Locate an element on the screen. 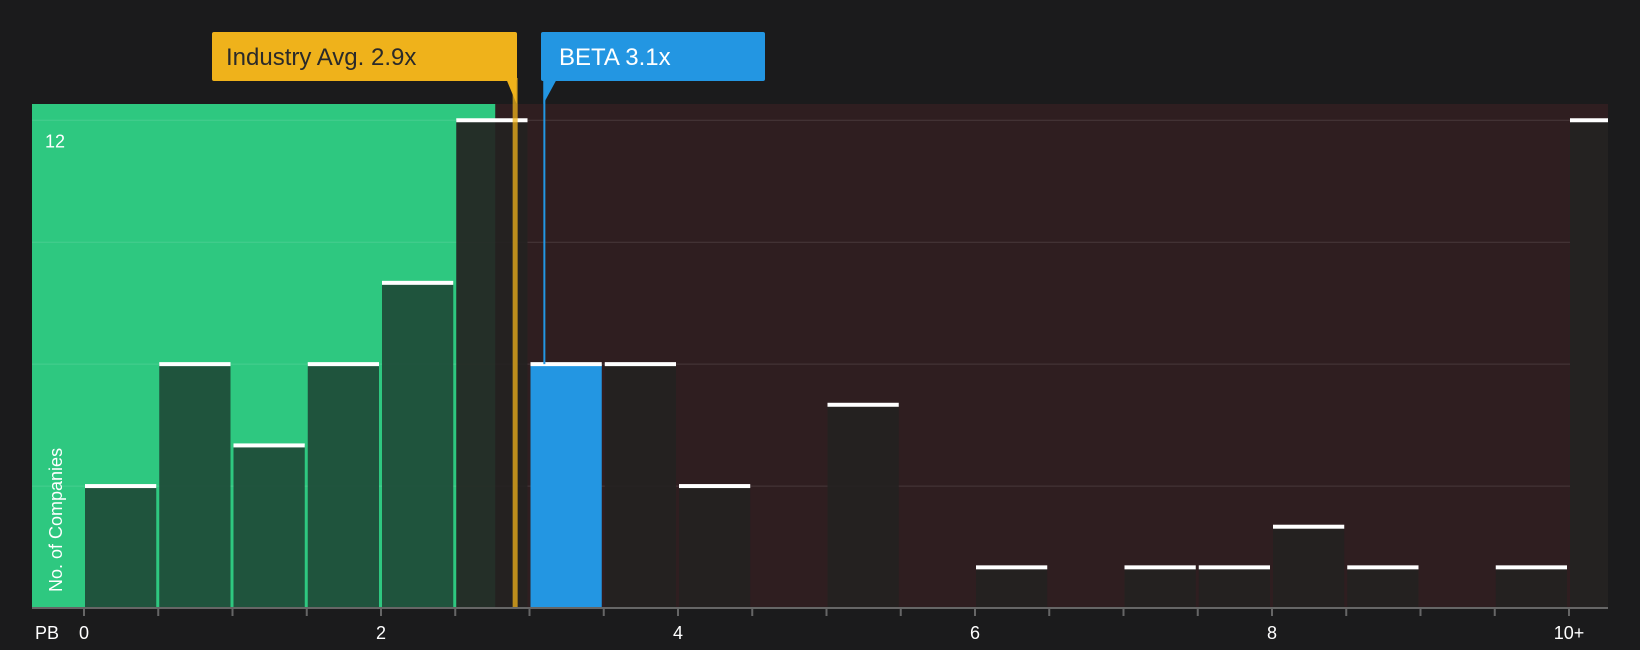 The image size is (1640, 650). x-tick-label: 2 is located at coordinates (381, 633).